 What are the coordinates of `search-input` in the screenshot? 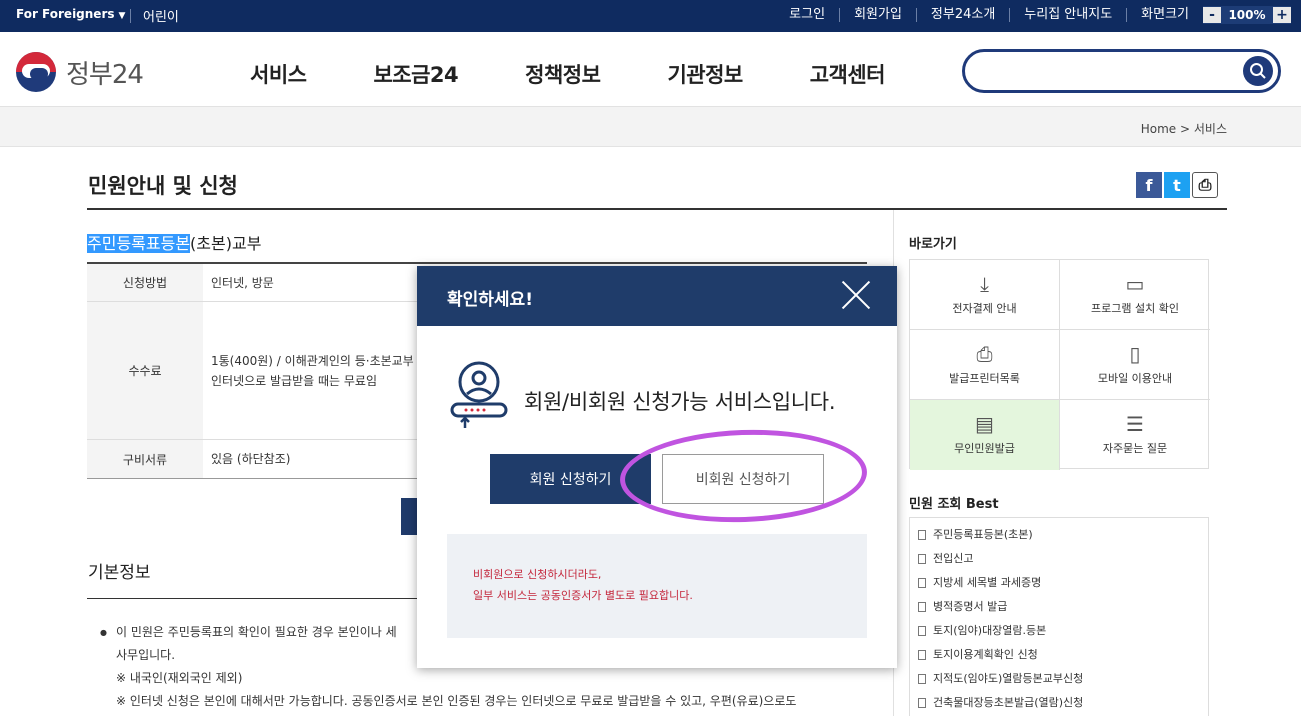 It's located at (1121, 71).